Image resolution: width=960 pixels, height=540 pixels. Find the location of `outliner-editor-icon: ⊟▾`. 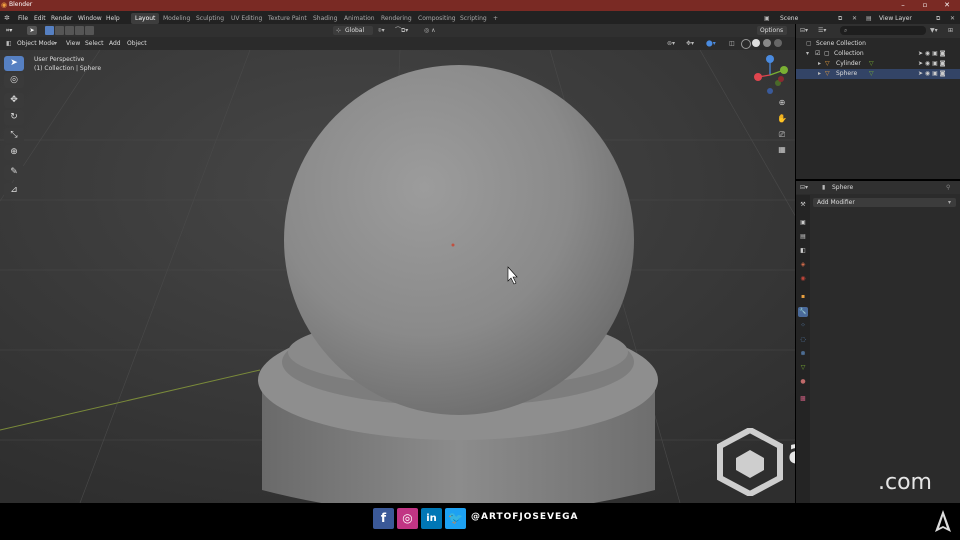

outliner-editor-icon: ⊟▾ is located at coordinates (804, 30).